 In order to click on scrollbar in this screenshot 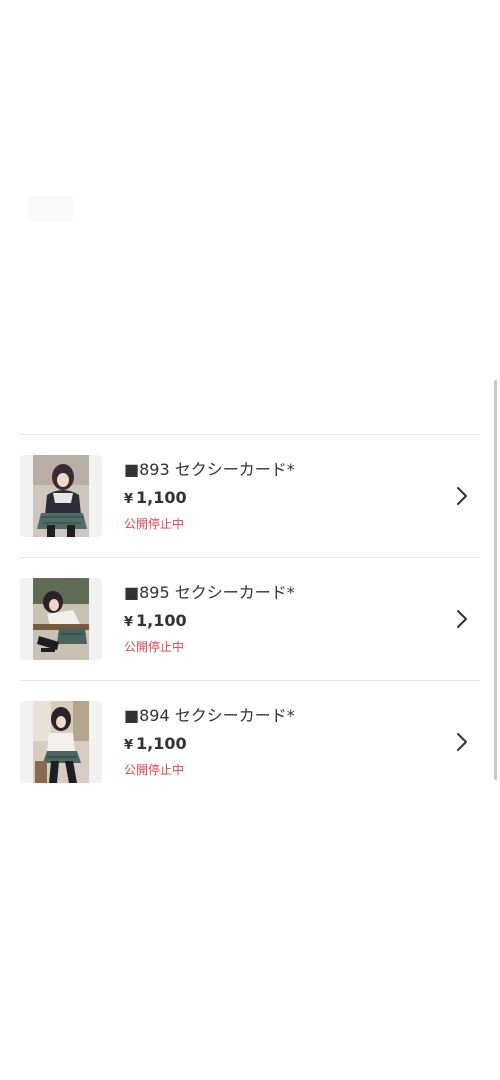, I will do `click(495, 580)`.